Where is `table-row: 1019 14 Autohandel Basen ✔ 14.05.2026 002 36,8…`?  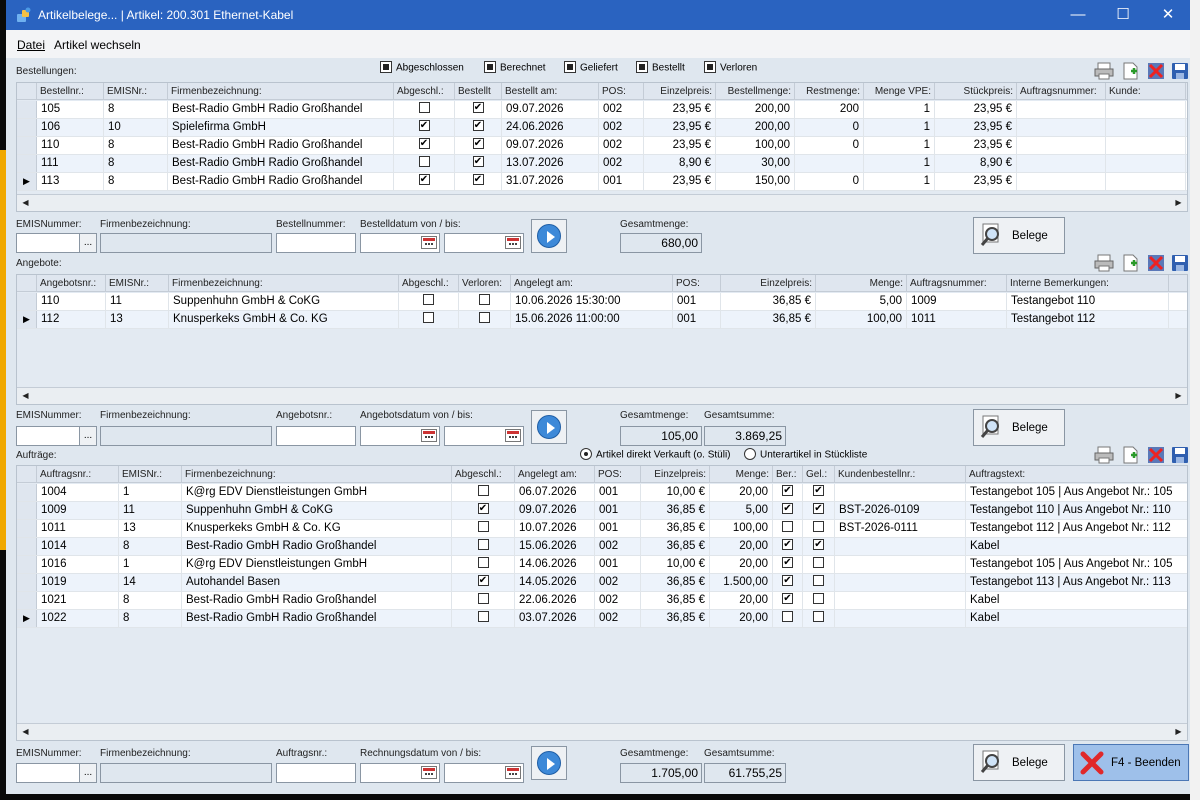
table-row: 1019 14 Autohandel Basen ✔ 14.05.2026 002 36,8… is located at coordinates (602, 583).